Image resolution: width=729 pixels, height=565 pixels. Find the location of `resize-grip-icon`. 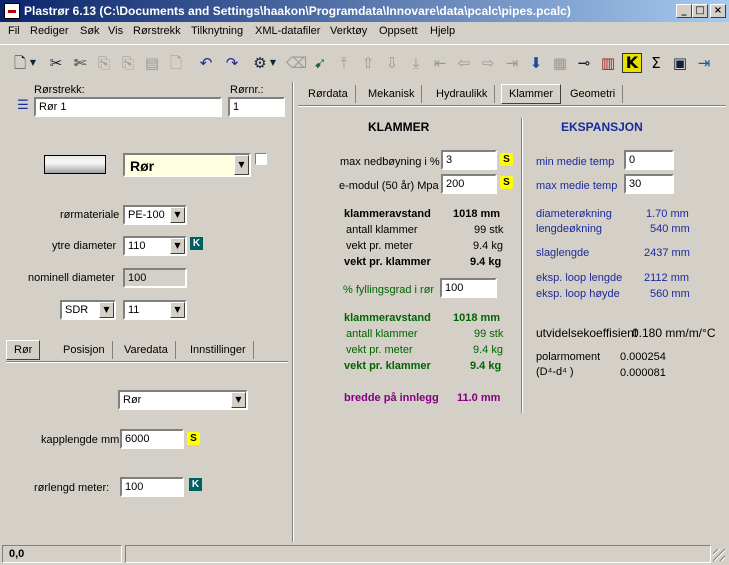

resize-grip-icon is located at coordinates (719, 555).